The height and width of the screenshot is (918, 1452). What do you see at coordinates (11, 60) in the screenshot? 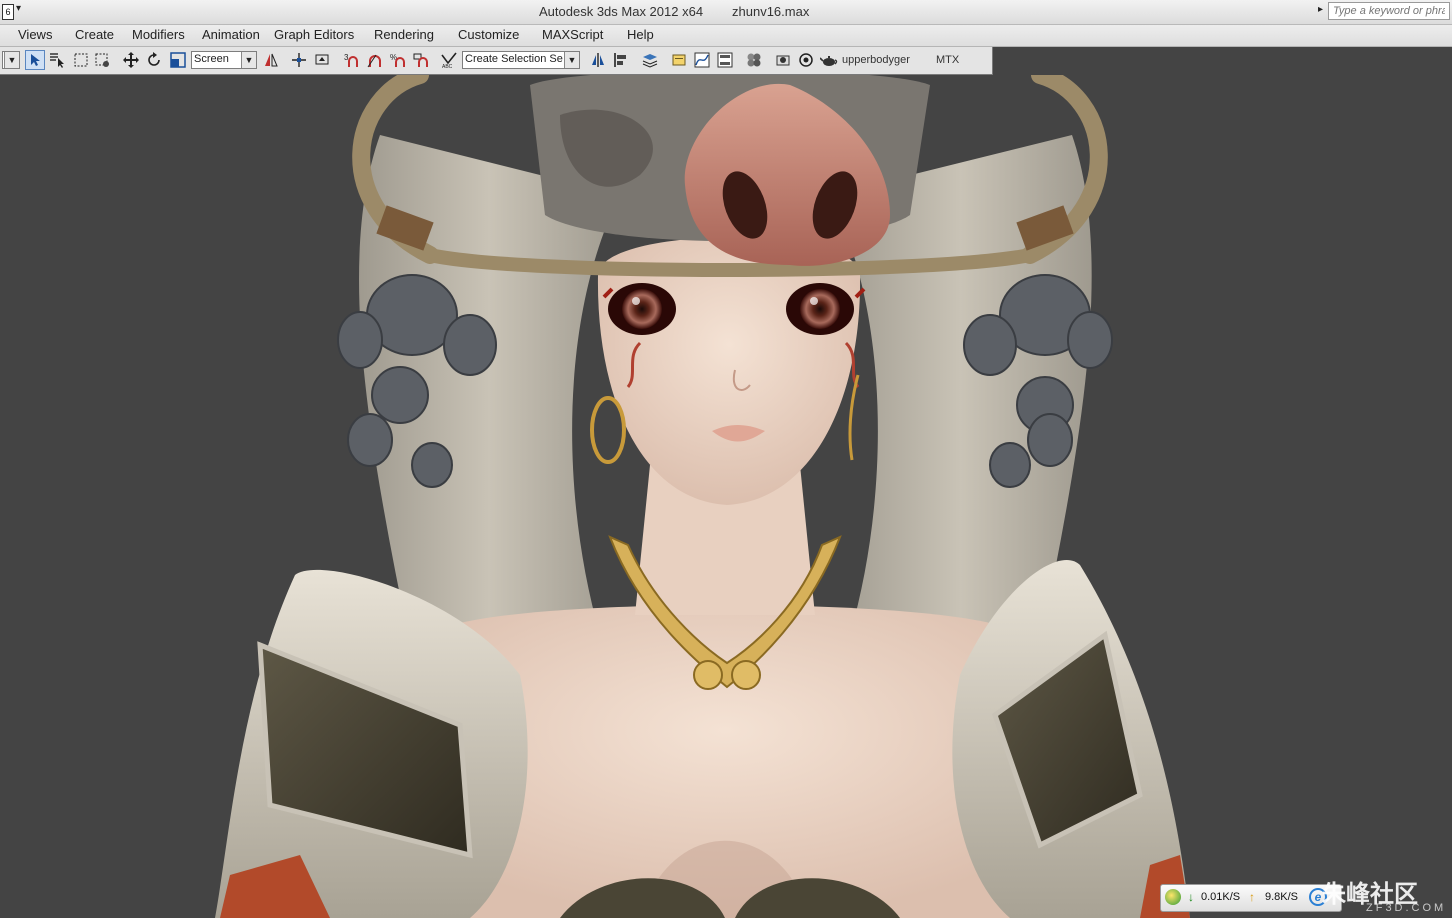
I see `selection-filter-dropdown: ▼` at bounding box center [11, 60].